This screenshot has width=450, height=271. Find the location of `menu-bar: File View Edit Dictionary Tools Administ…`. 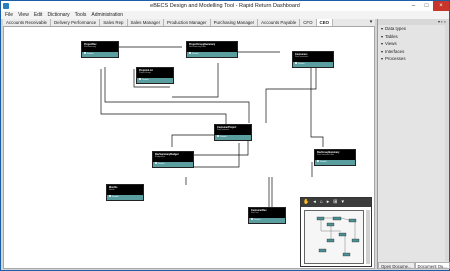

menu-bar: File View Edit Dictionary Tools Administ… is located at coordinates (225, 15).